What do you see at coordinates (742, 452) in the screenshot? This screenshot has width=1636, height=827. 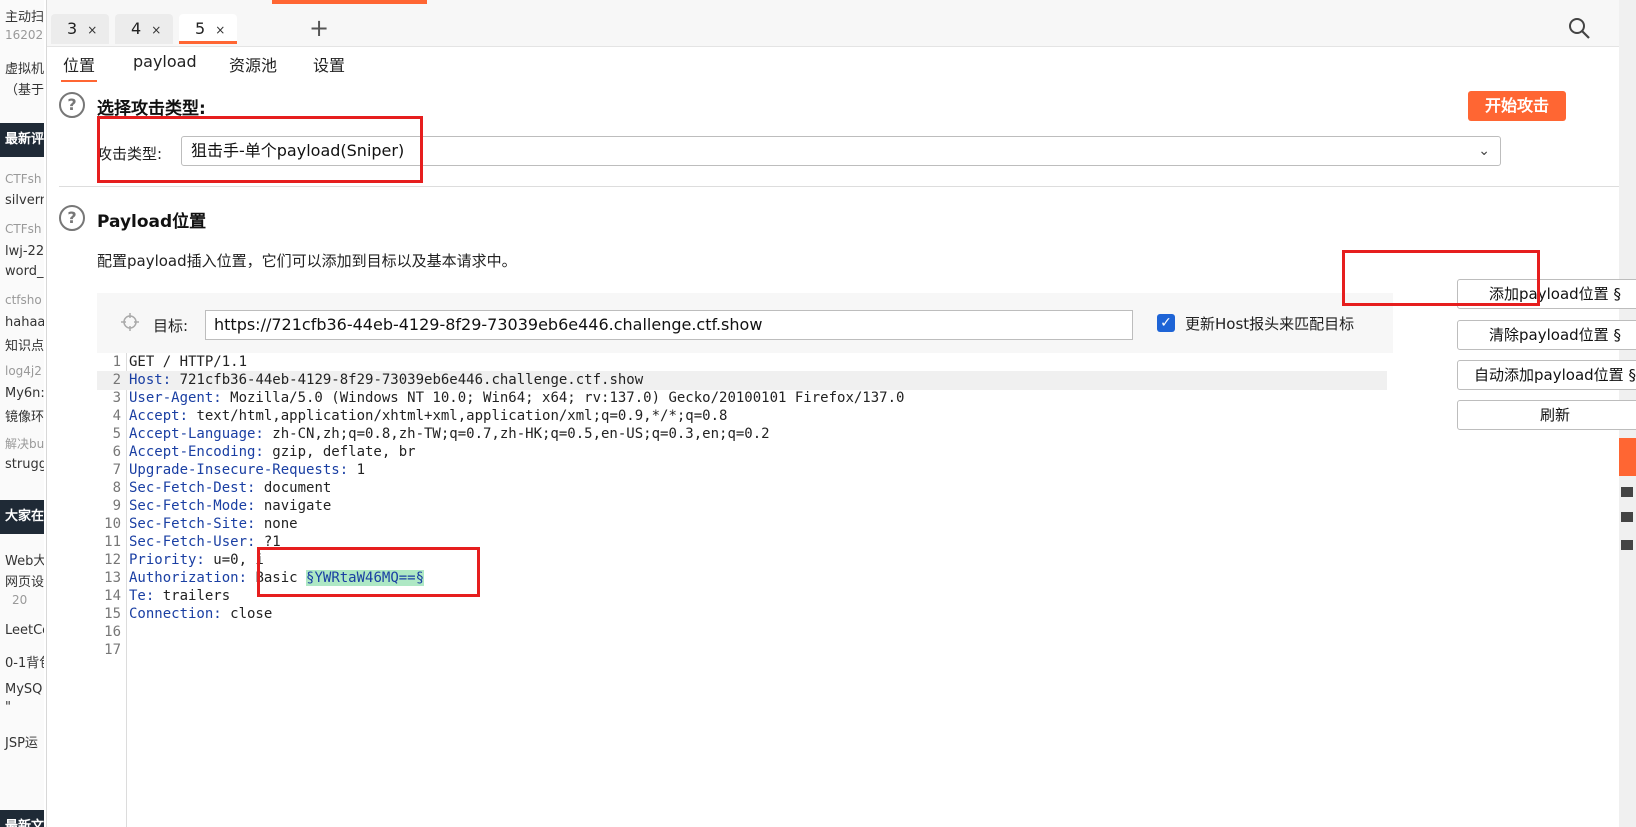 I see `request-line: 6 Accept-Encoding: gzip, deflate, br` at bounding box center [742, 452].